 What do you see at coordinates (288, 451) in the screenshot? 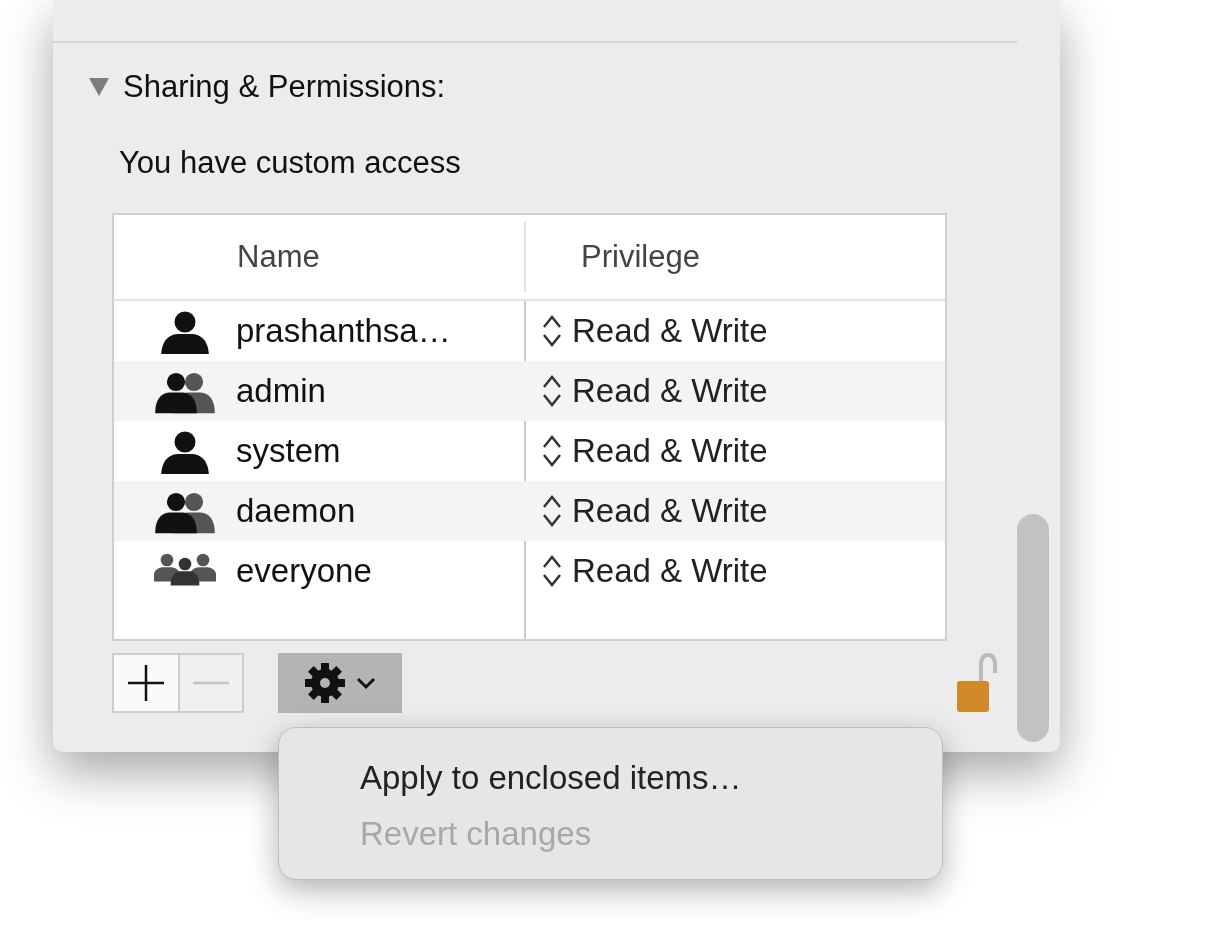
I see `table-cell: system` at bounding box center [288, 451].